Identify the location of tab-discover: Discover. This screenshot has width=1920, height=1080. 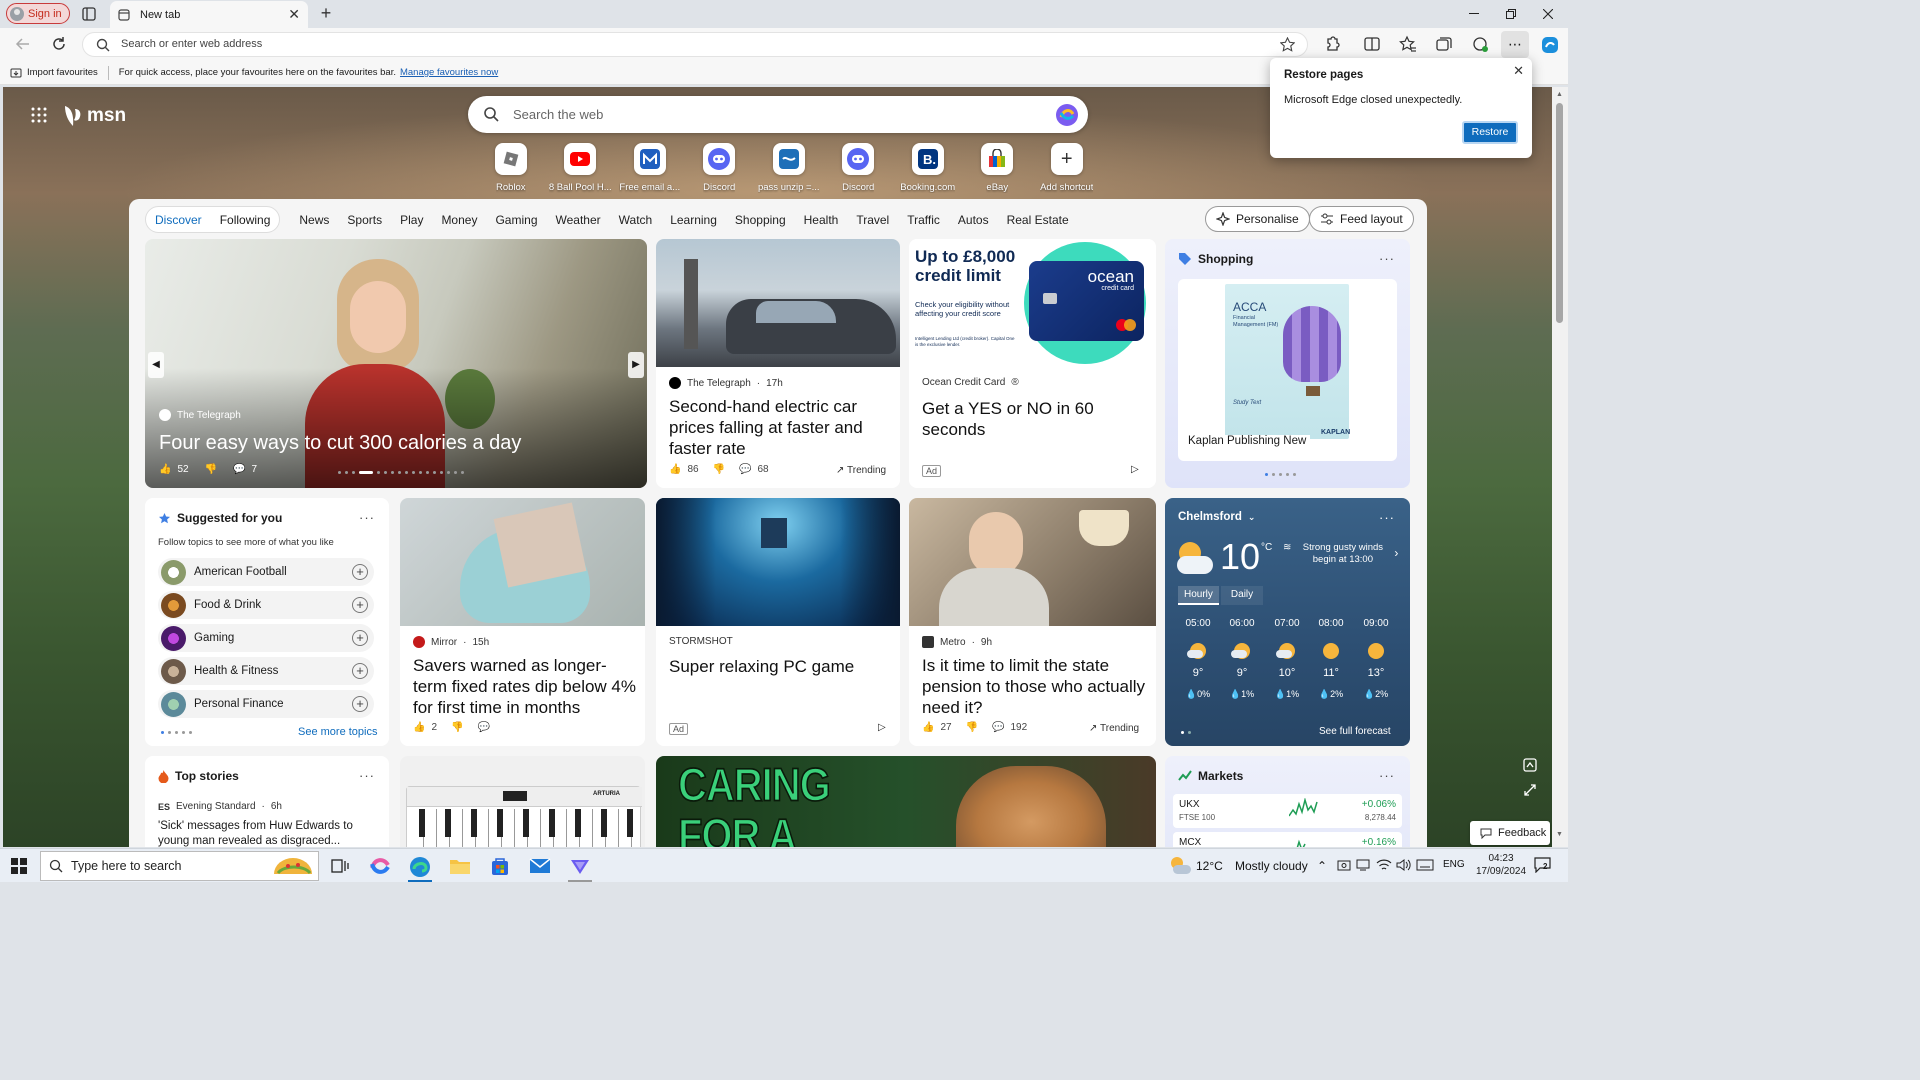
(178, 220).